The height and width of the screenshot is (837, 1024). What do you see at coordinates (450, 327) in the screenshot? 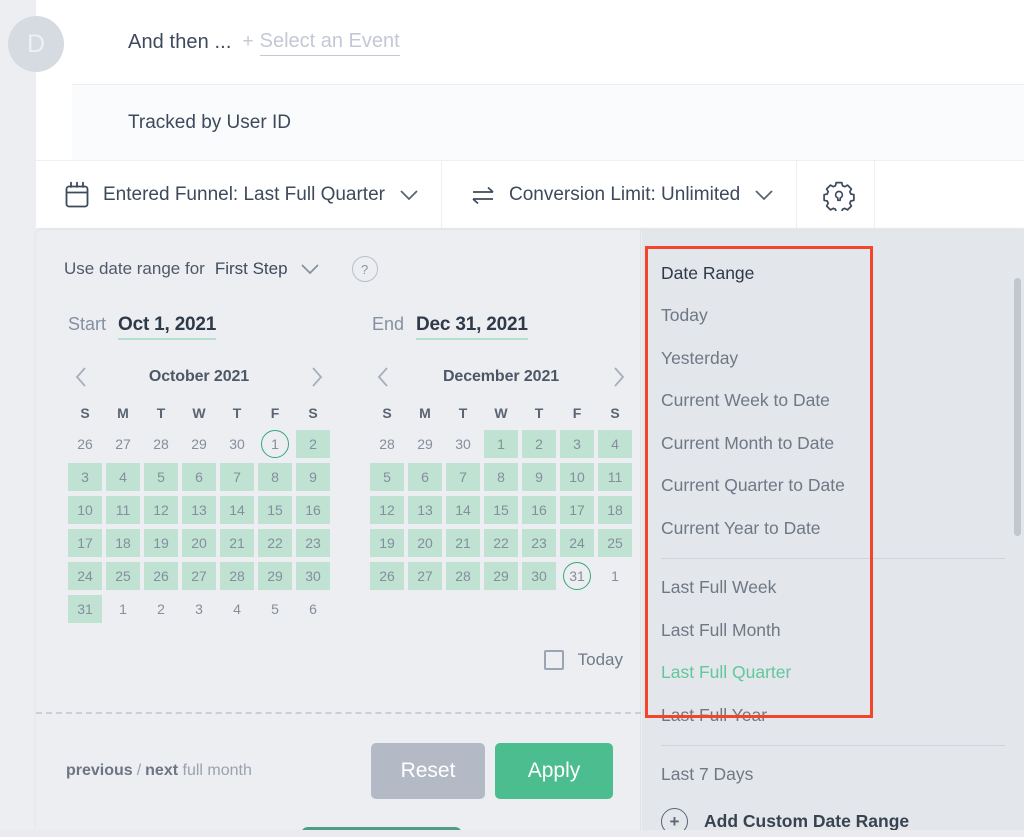
I see `end-date-field: End Dec 31, 2021` at bounding box center [450, 327].